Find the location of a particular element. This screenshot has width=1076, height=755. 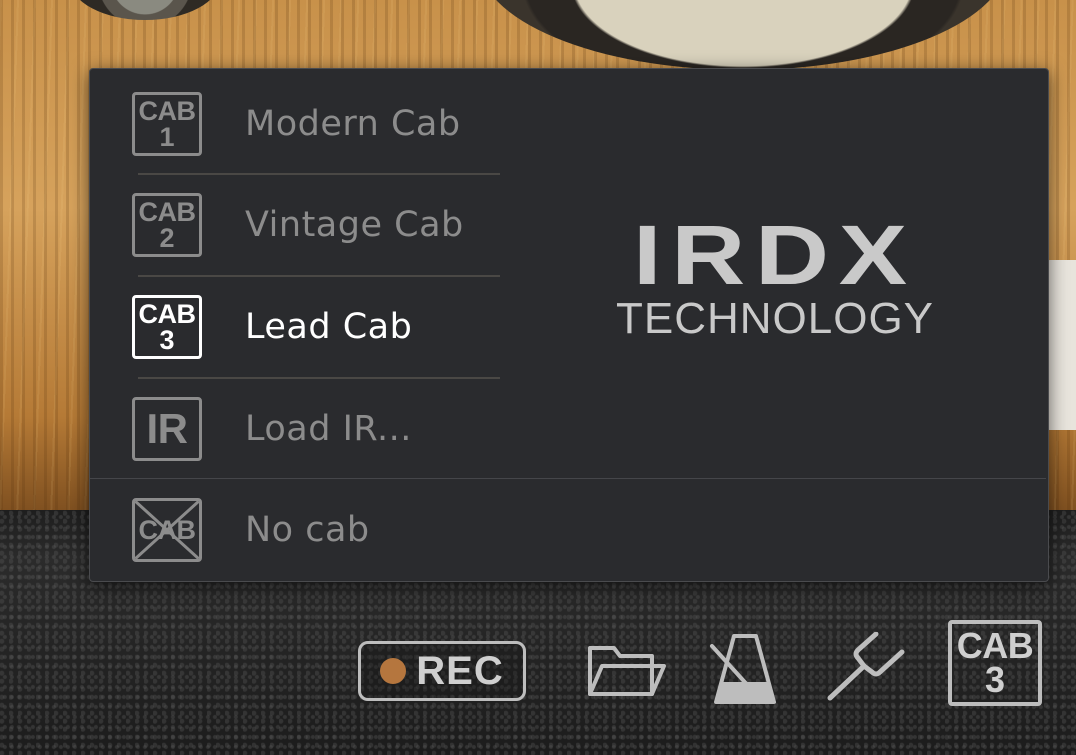

menu-item-no-cab: CAB No cab is located at coordinates (300, 530).